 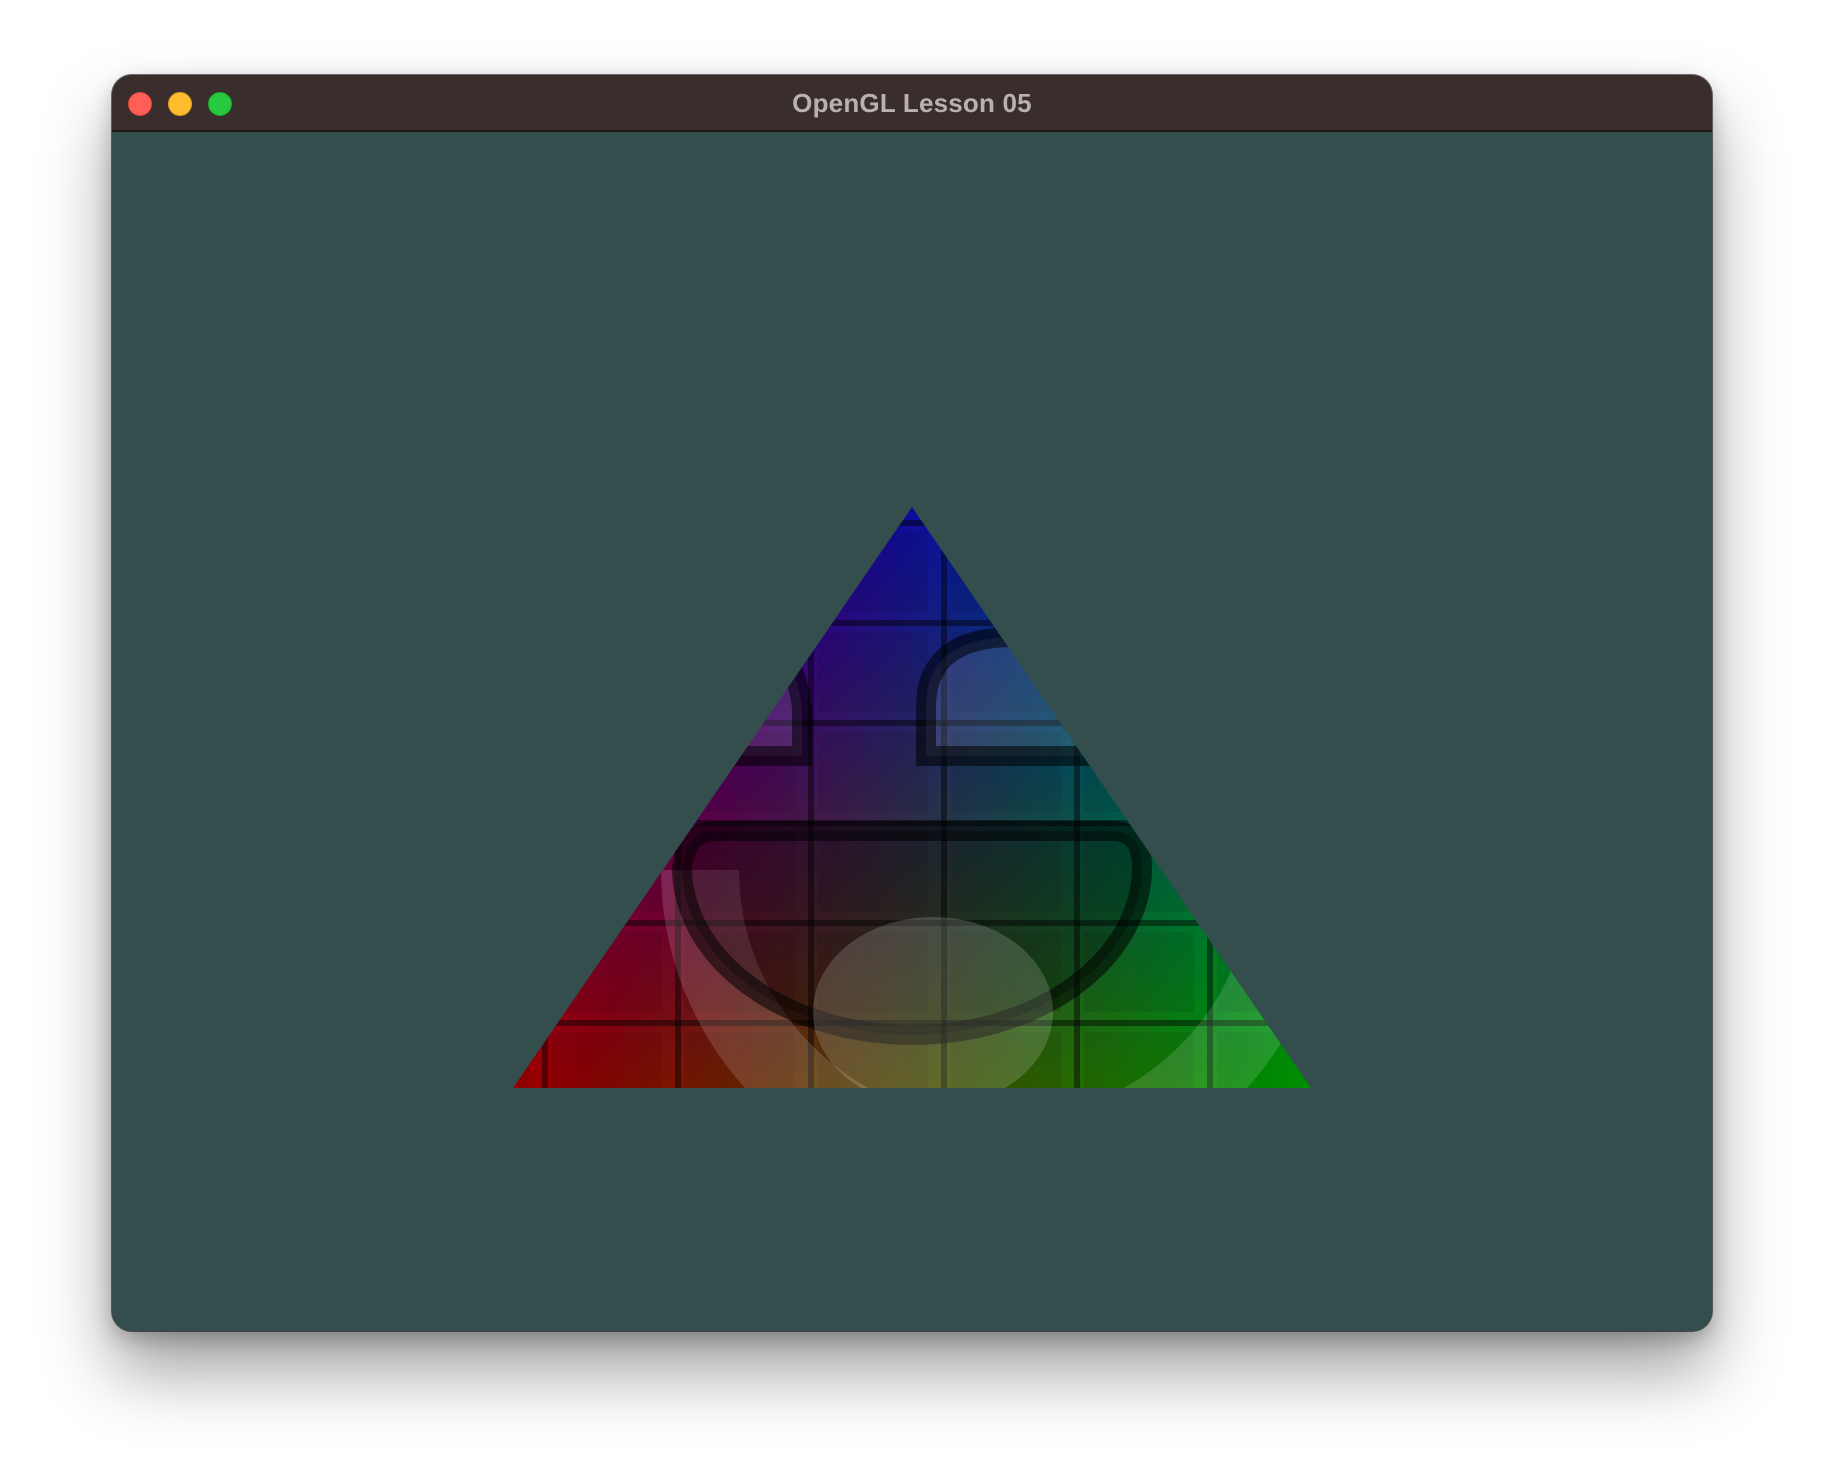 I want to click on title-bar: OpenGL Lesson 05, so click(x=912, y=103).